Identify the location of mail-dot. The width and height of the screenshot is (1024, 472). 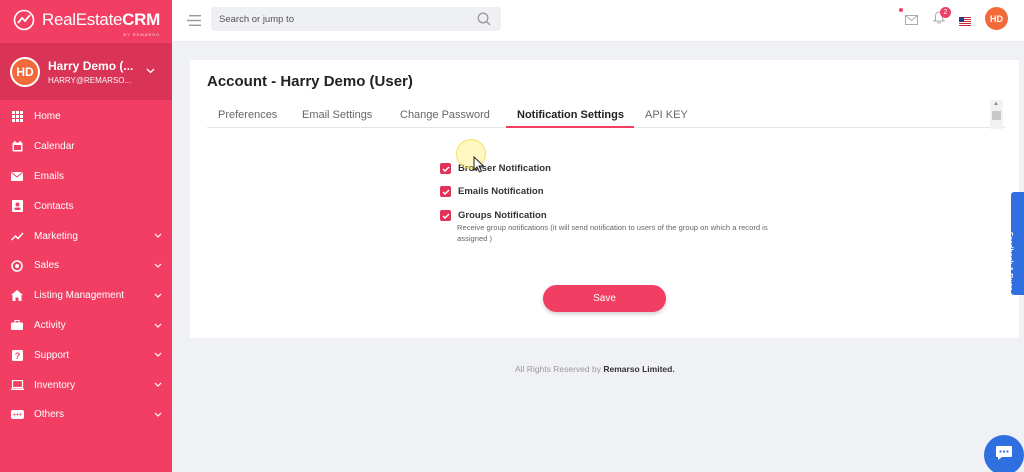
(901, 10).